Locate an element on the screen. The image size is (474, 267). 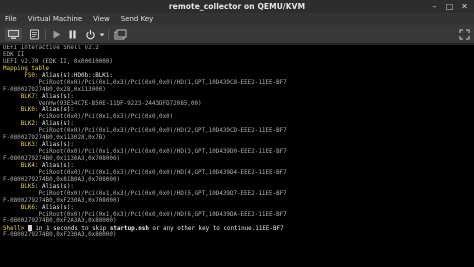
console-line: F-0800279274B0,0x81B0A3,0x708000) is located at coordinates (238, 180).